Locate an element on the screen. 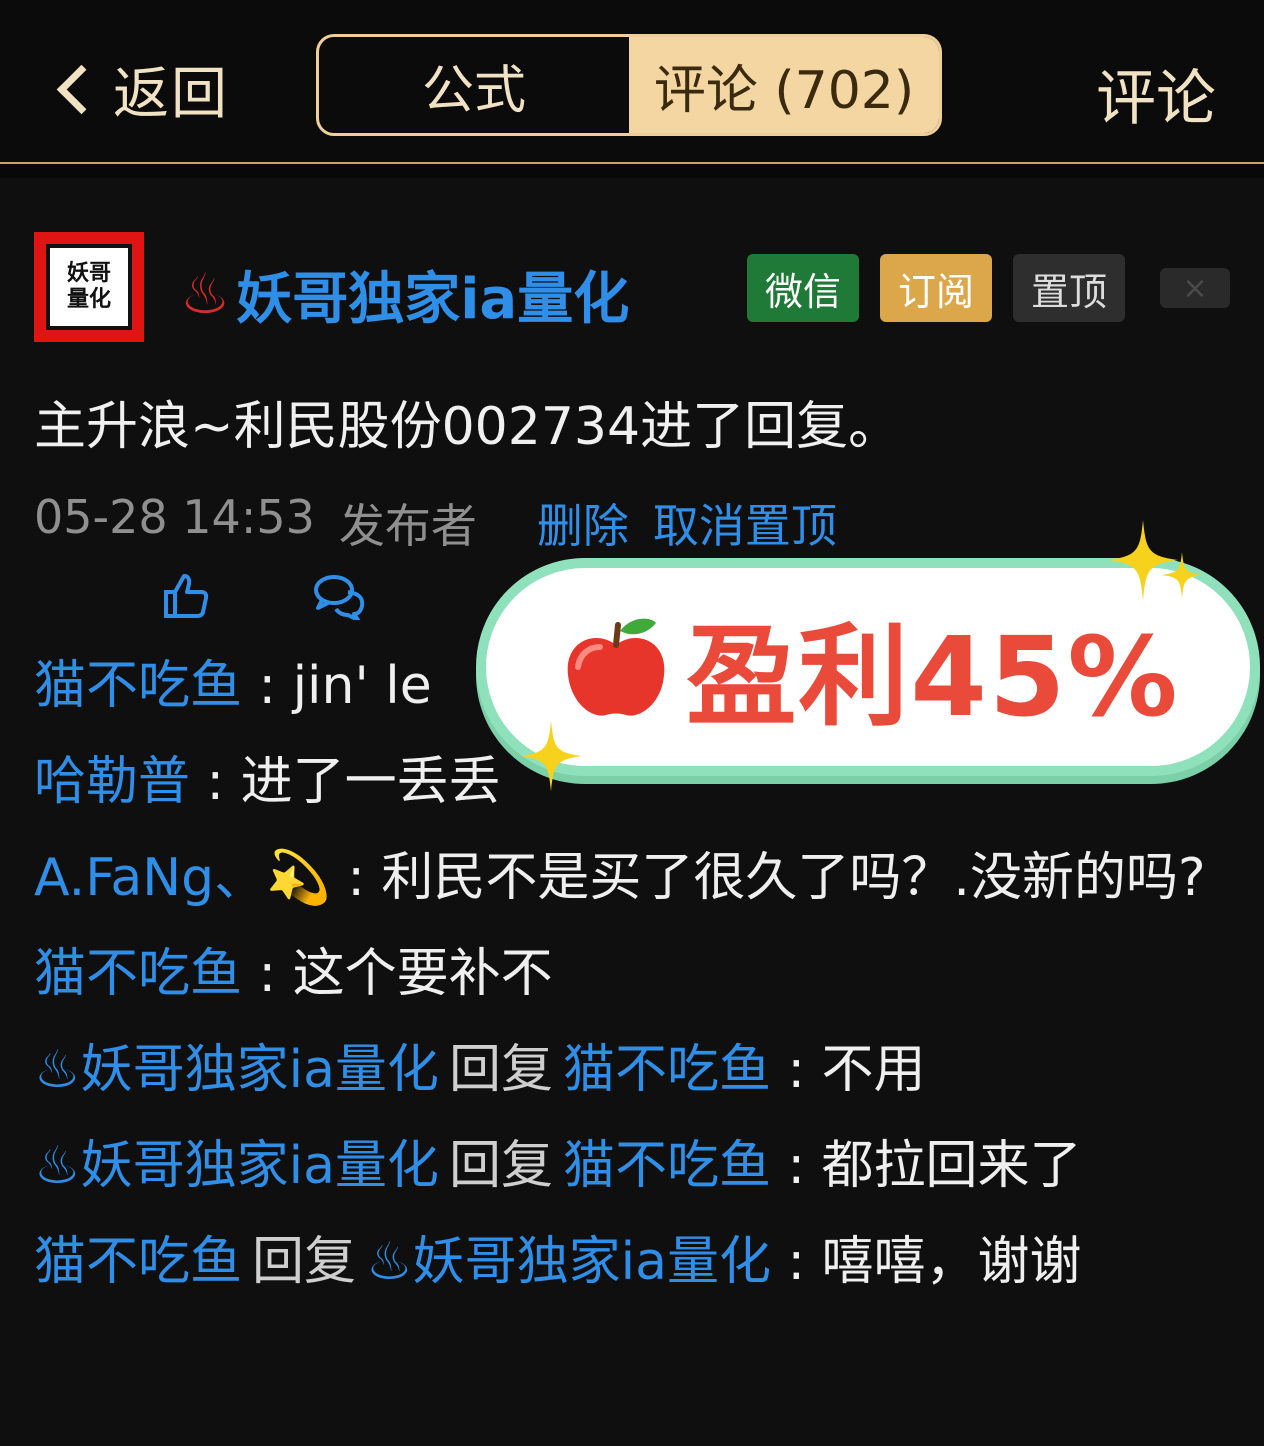  avatar-logo: 妖哥 量化 is located at coordinates (89, 287).